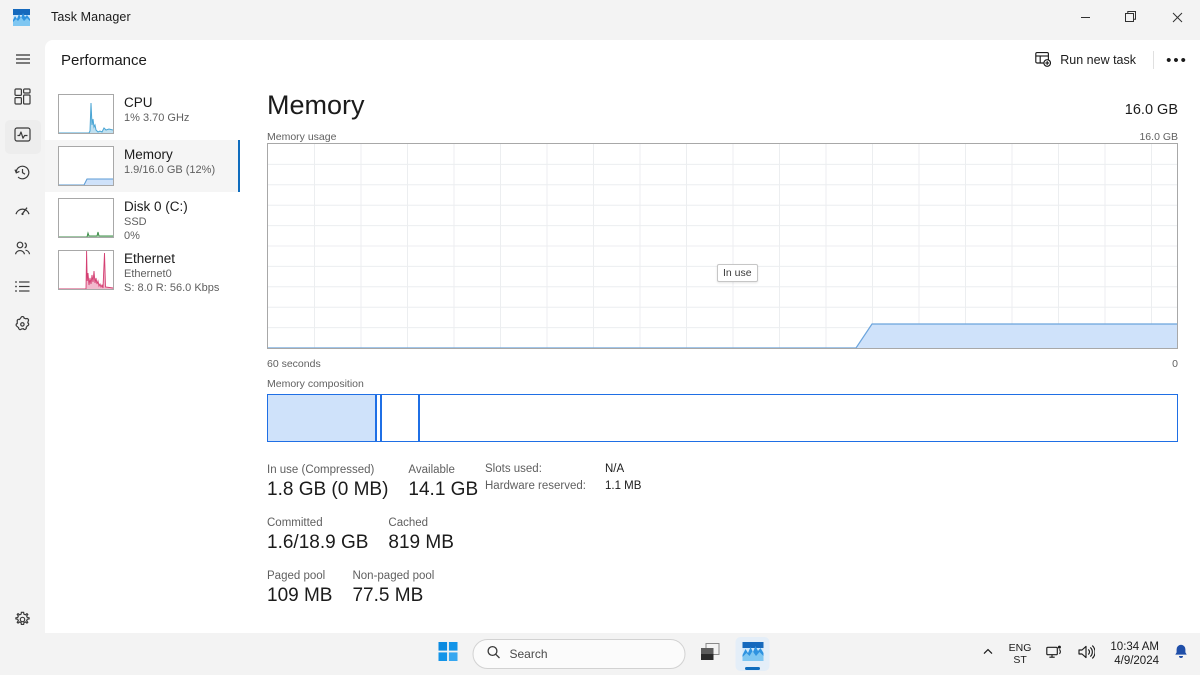 This screenshot has width=1200, height=675. I want to click on resource-sub1: SSD, so click(135, 222).